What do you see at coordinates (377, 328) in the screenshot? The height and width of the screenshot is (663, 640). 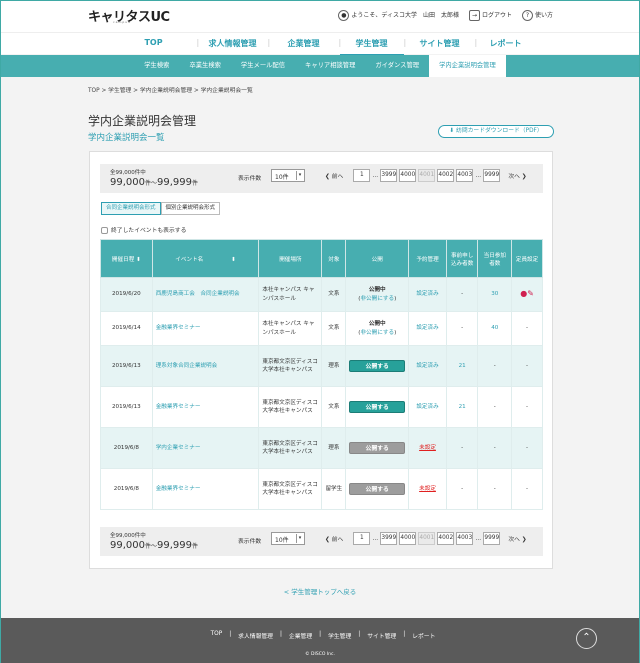 I see `cell-publish: 公開中 (非公開にする)` at bounding box center [377, 328].